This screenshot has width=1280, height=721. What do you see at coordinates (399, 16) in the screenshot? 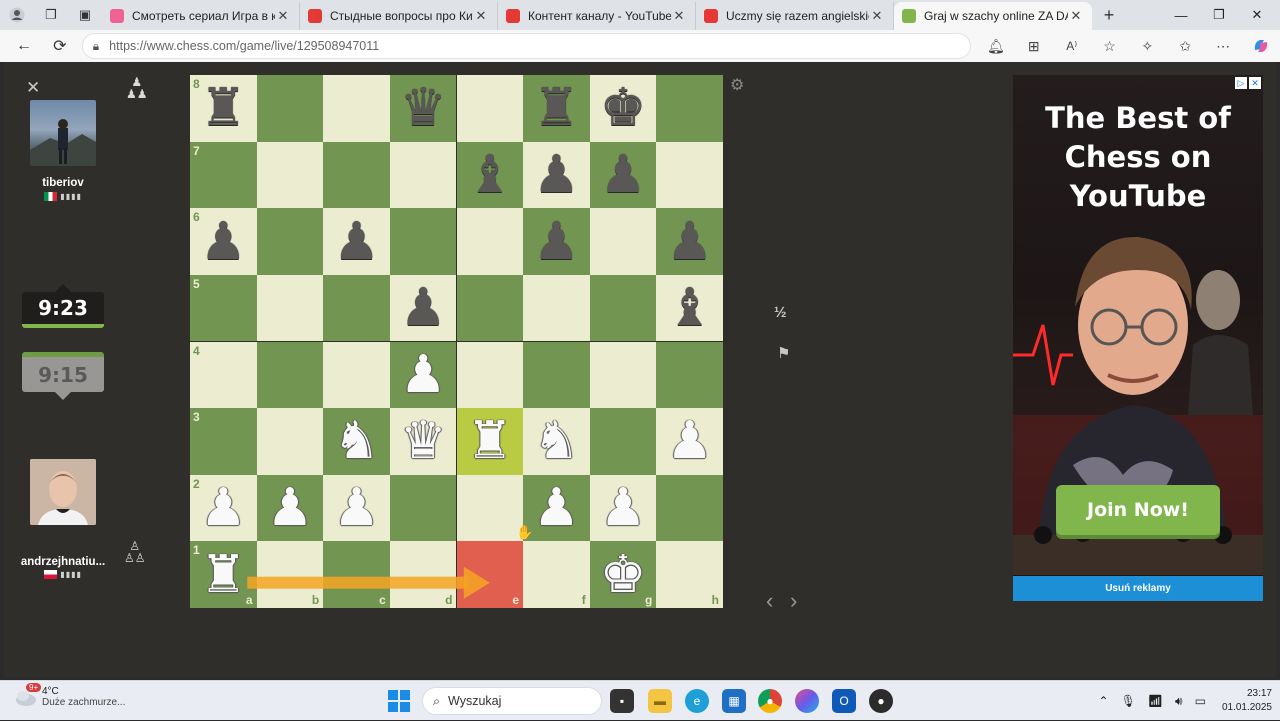
I see `browser-tab: Стыдные вопросы про Китай / е✕` at bounding box center [399, 16].